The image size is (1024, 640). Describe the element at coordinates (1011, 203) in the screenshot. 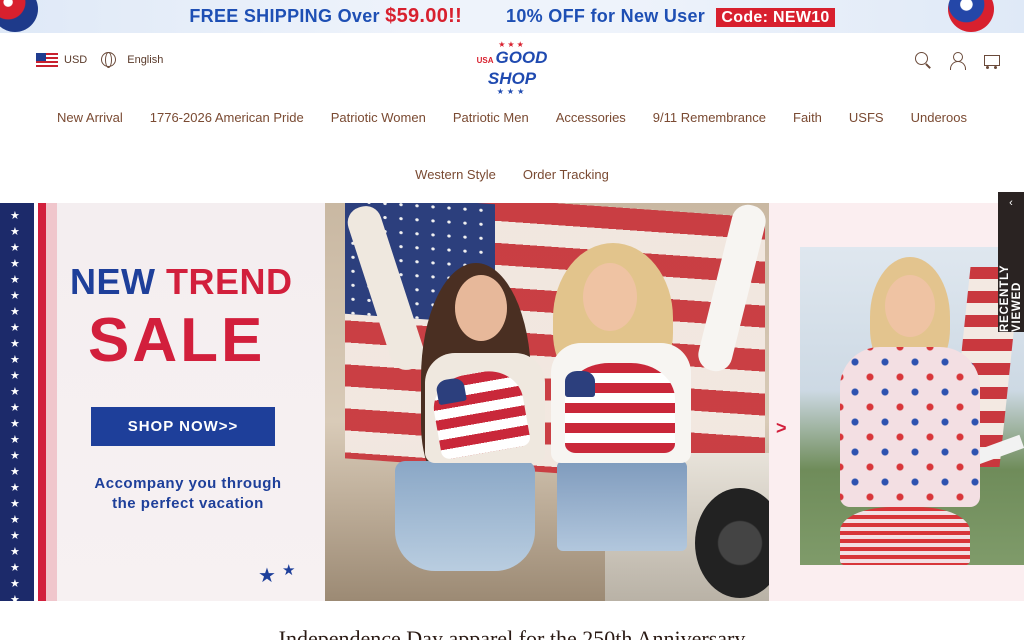

I see `chevron-up-icon: ‹` at that location.